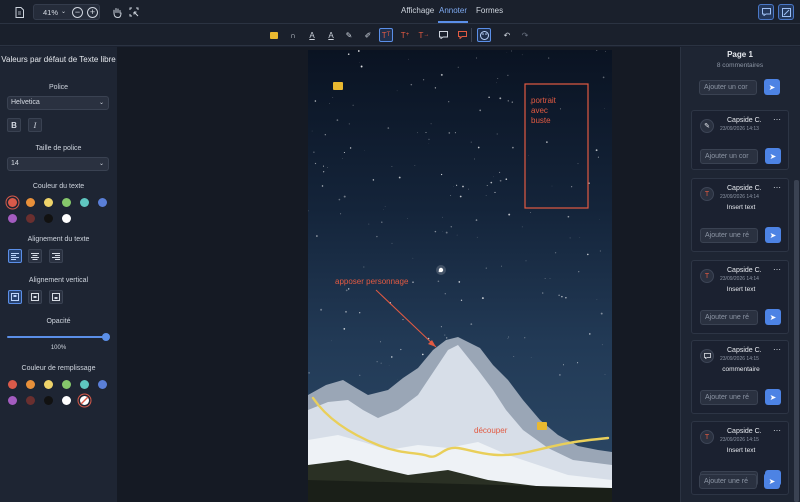  Describe the element at coordinates (56, 256) in the screenshot. I see `align-right-icon` at that location.